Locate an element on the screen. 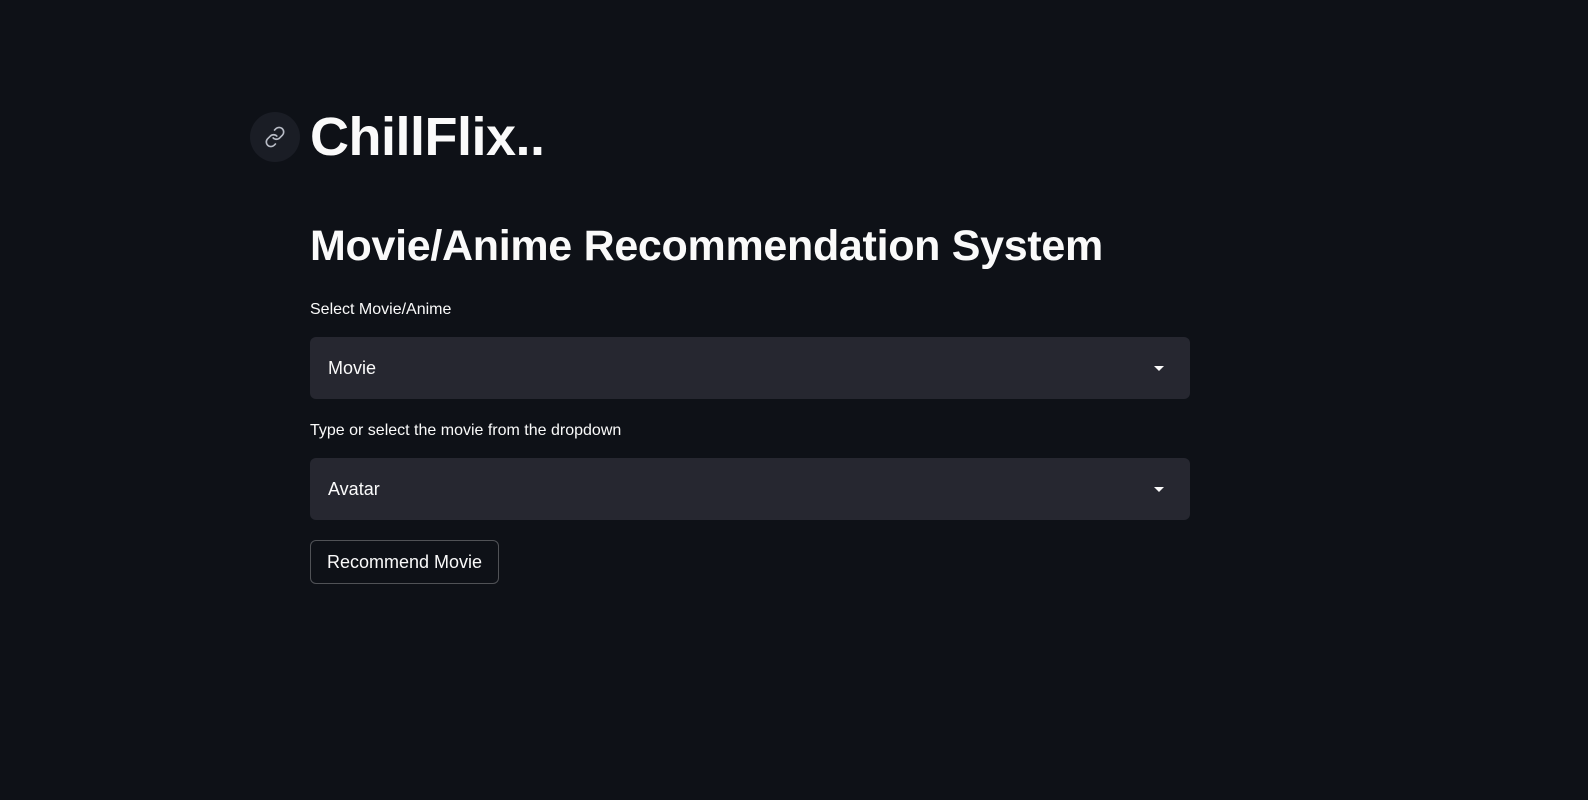 This screenshot has width=1588, height=800. title-row: ChillFlix.. is located at coordinates (397, 137).